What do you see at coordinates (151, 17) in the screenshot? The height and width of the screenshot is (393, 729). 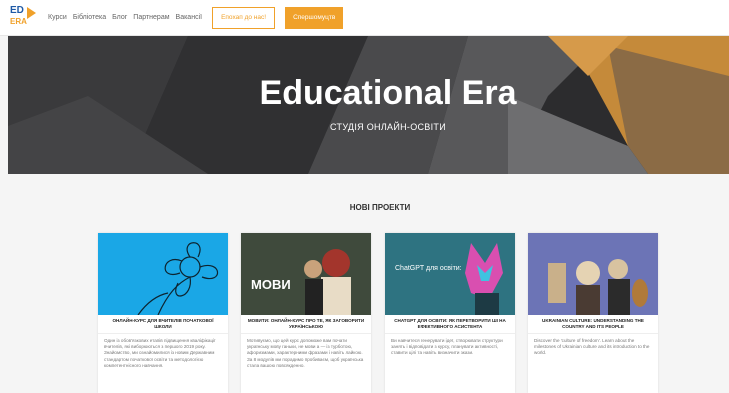 I see `nav-item-partners: Партнерам` at bounding box center [151, 17].